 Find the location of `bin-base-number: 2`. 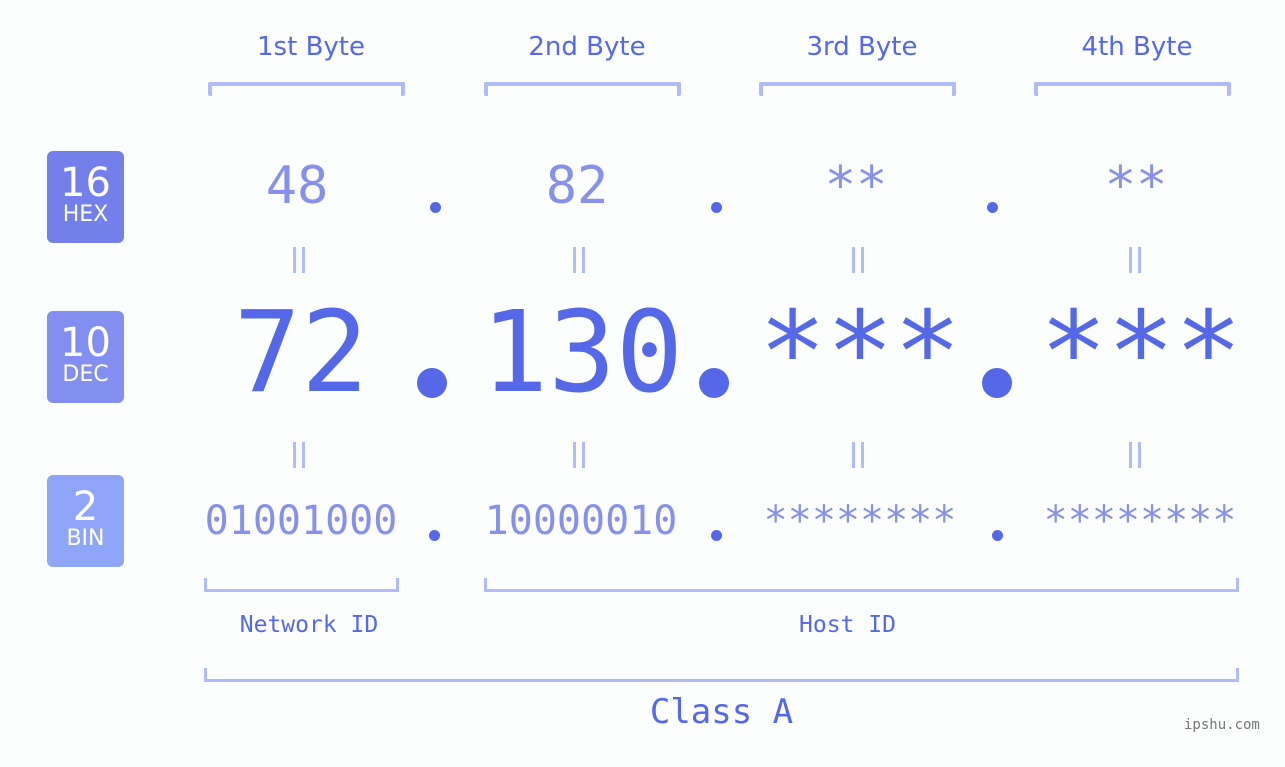

bin-base-number: 2 is located at coordinates (85, 507).